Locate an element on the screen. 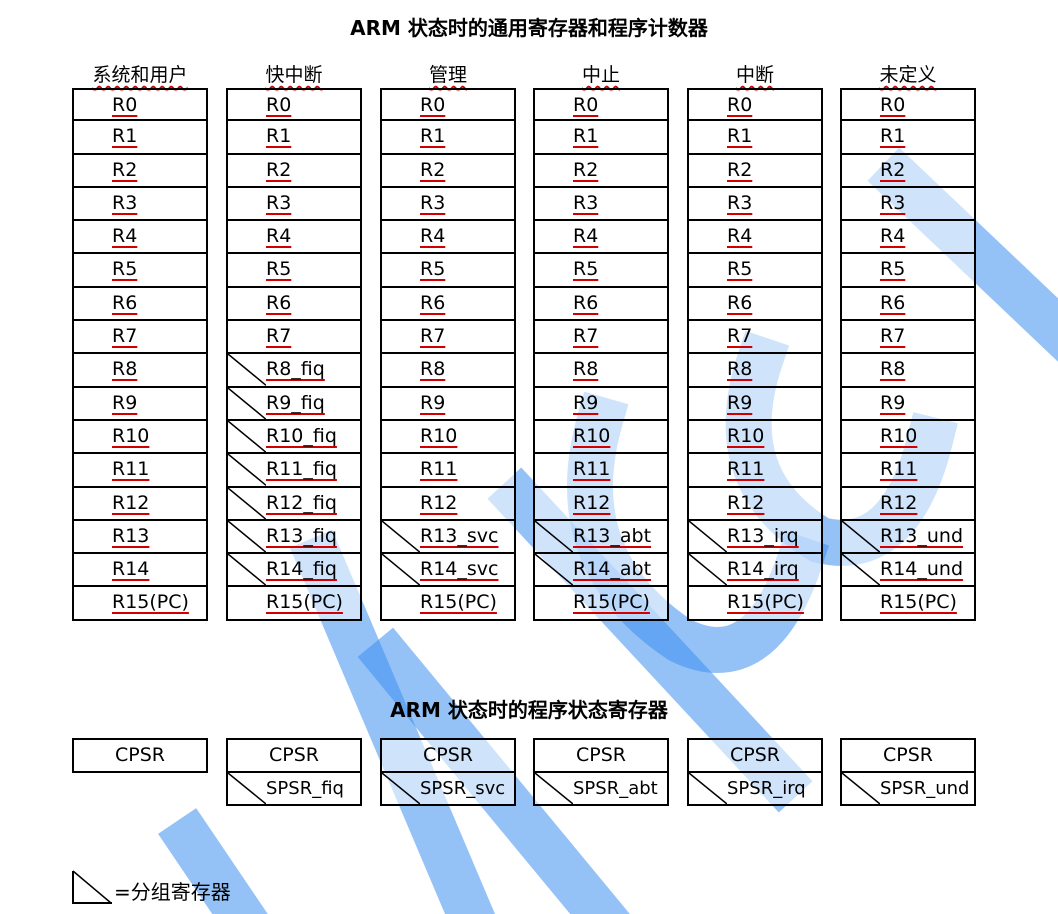 The height and width of the screenshot is (914, 1058). register-cell: R14_fiq is located at coordinates (294, 571).